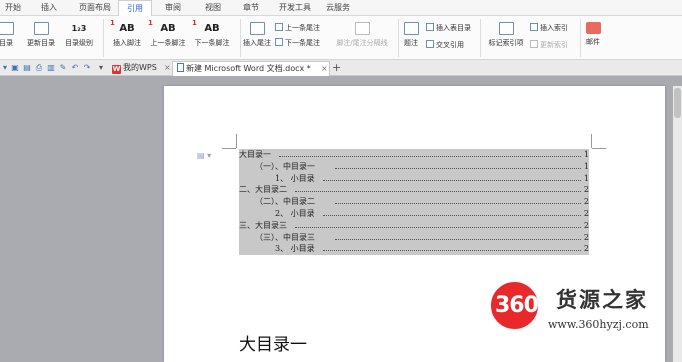 This screenshot has height=362, width=682. Describe the element at coordinates (49, 8) in the screenshot. I see `tab-insert: 插入` at that location.